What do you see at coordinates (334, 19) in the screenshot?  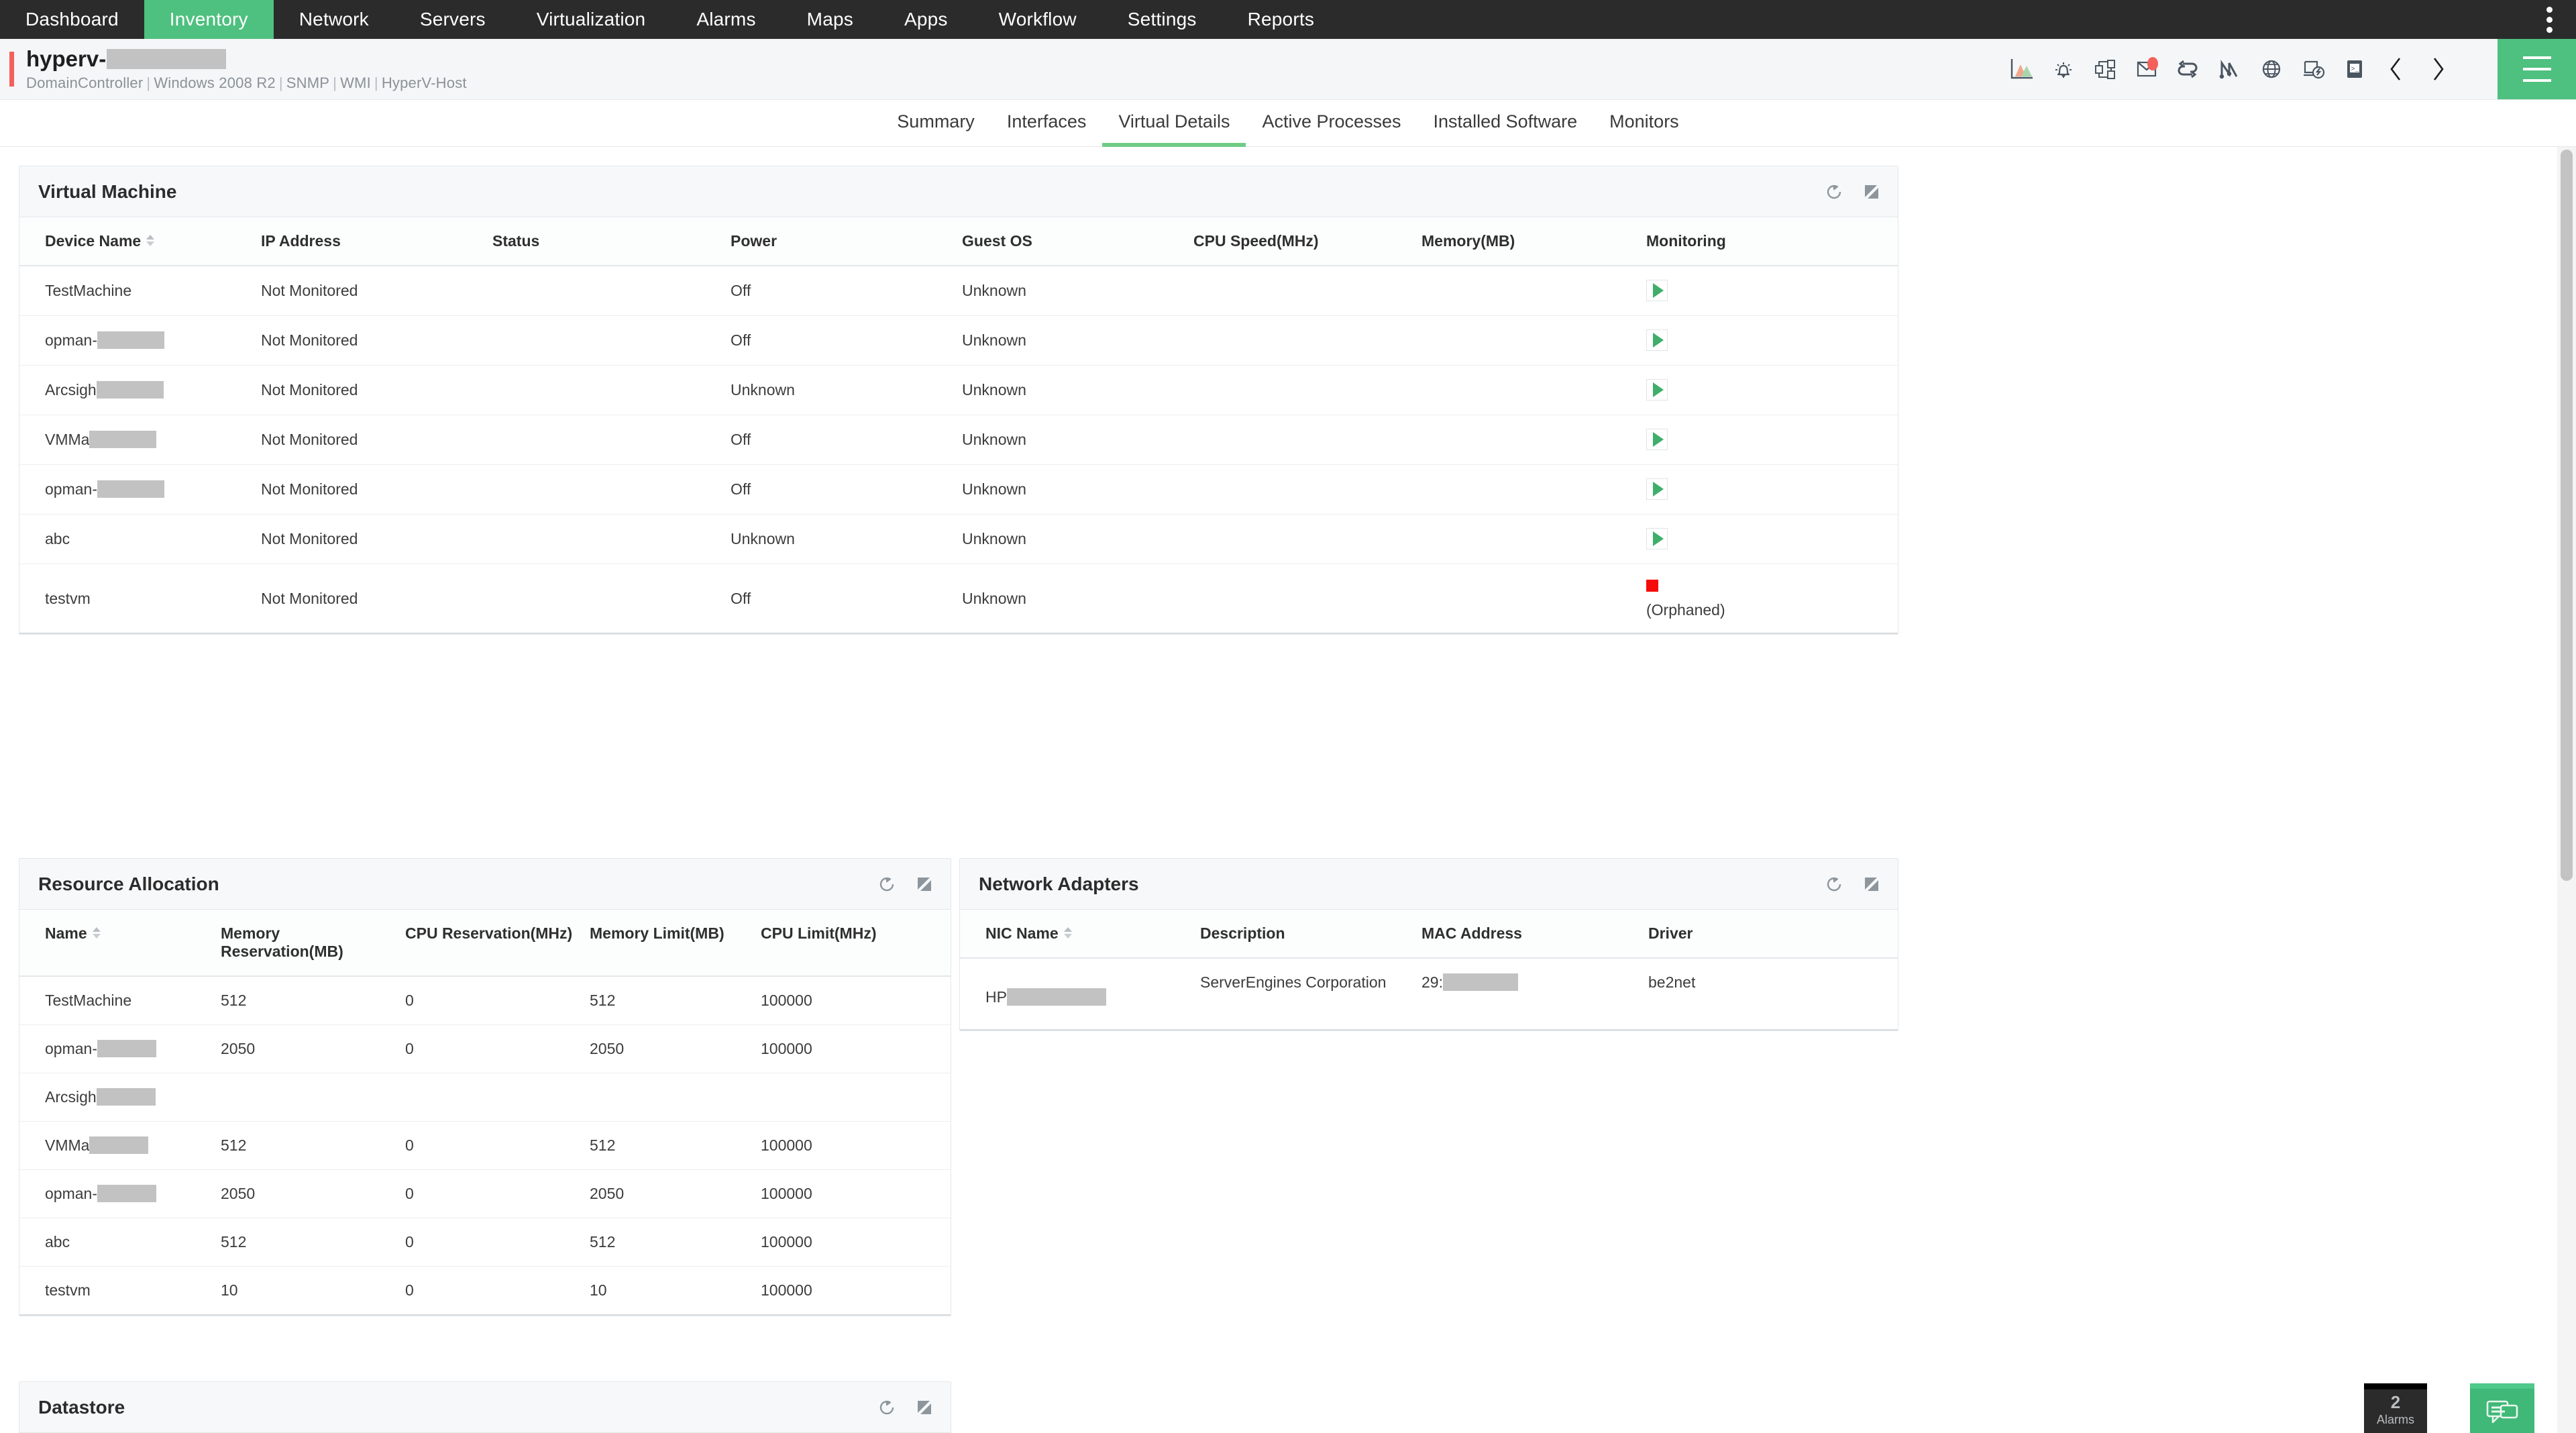 I see `topnav-item-network: Network` at bounding box center [334, 19].